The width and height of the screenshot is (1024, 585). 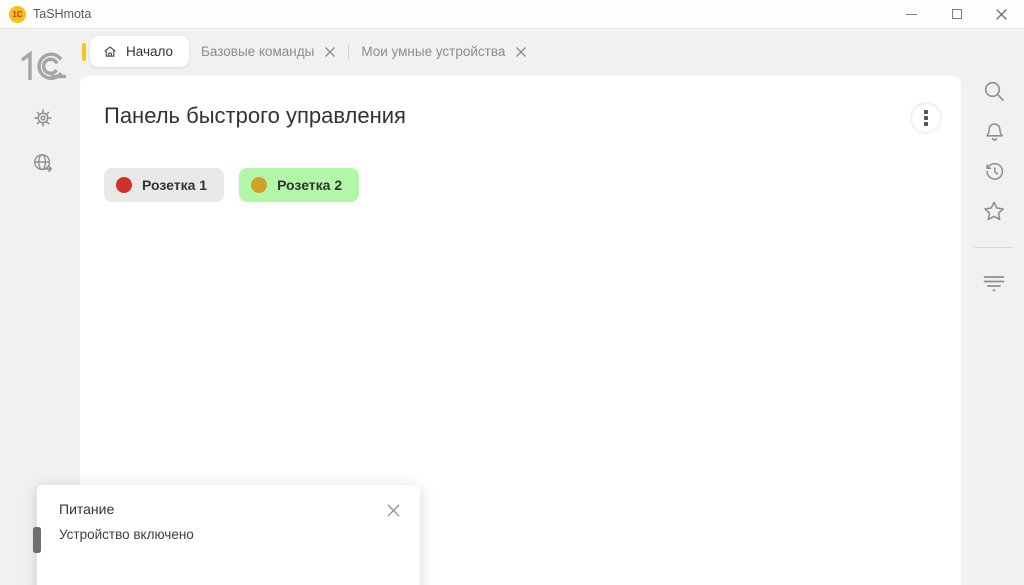 I want to click on tab-home: Начало, so click(x=140, y=51).